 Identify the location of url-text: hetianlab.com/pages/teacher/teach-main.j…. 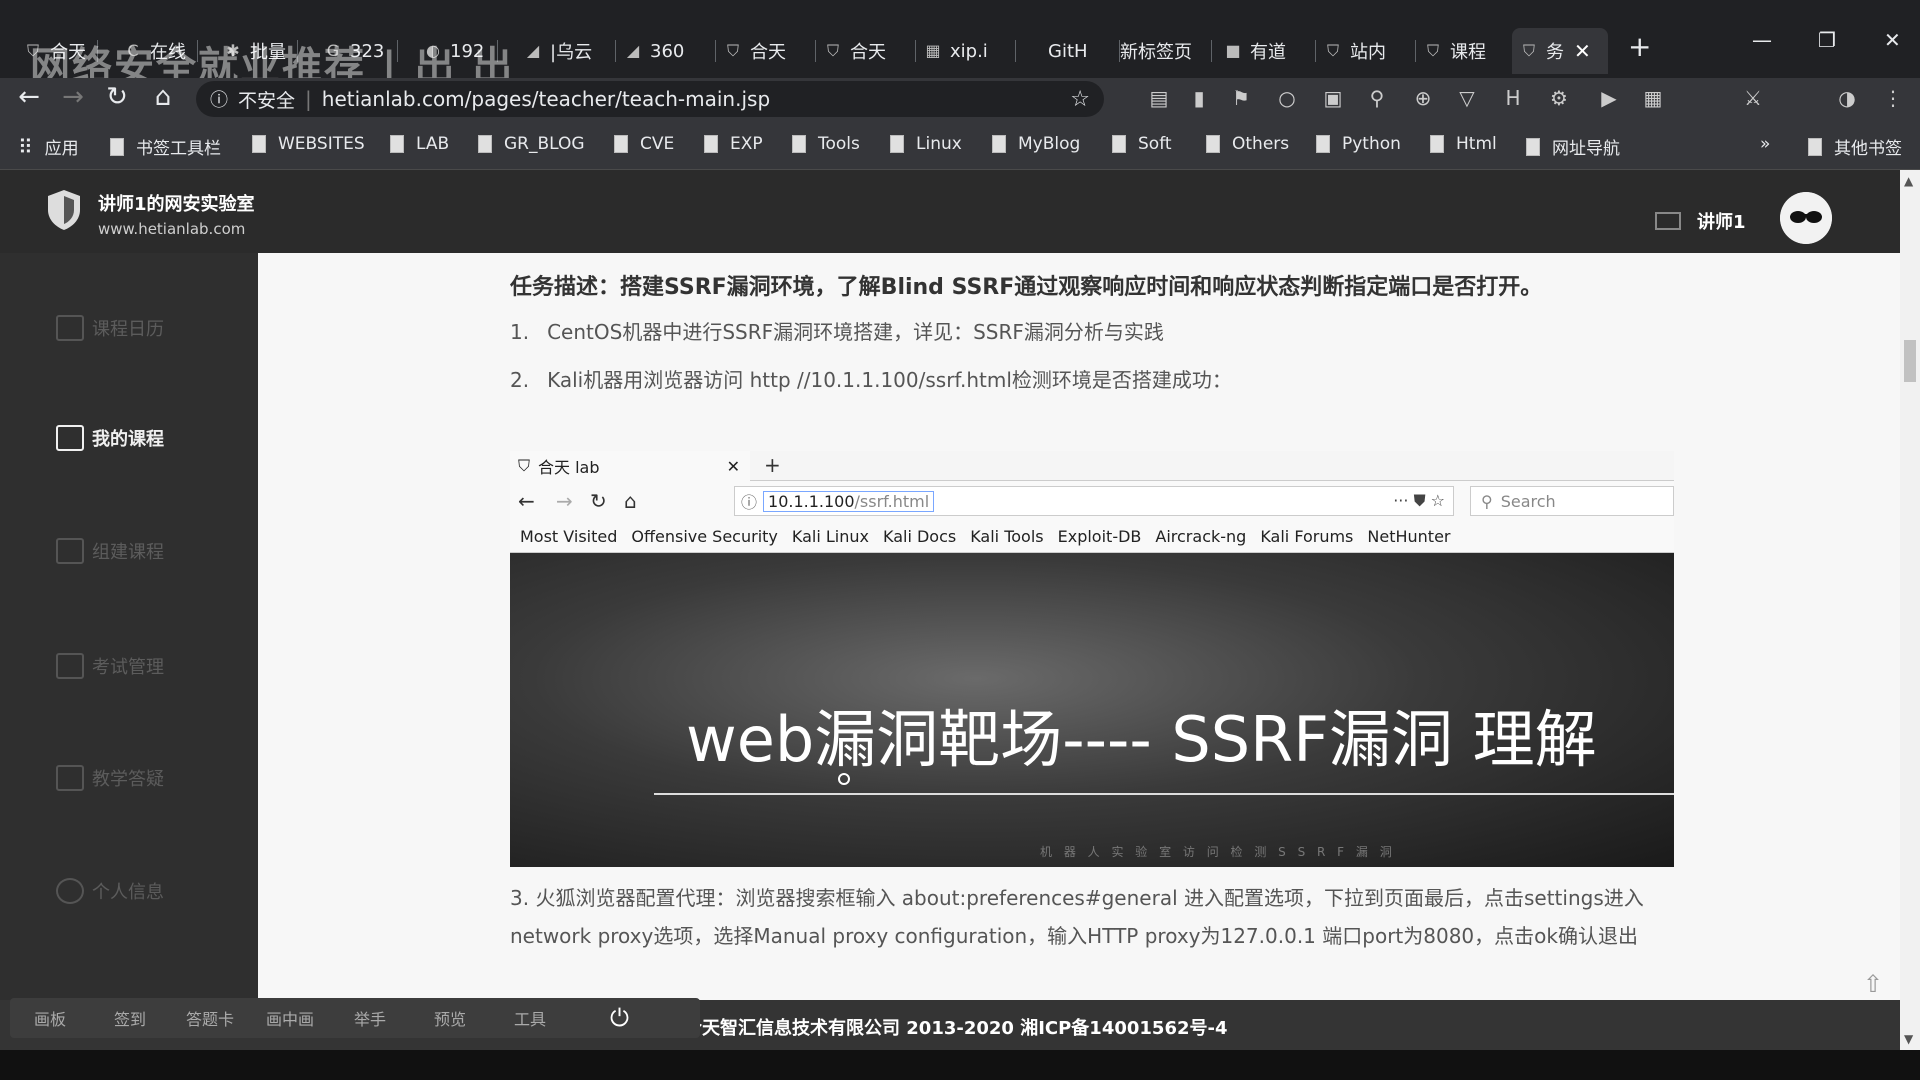
(546, 99).